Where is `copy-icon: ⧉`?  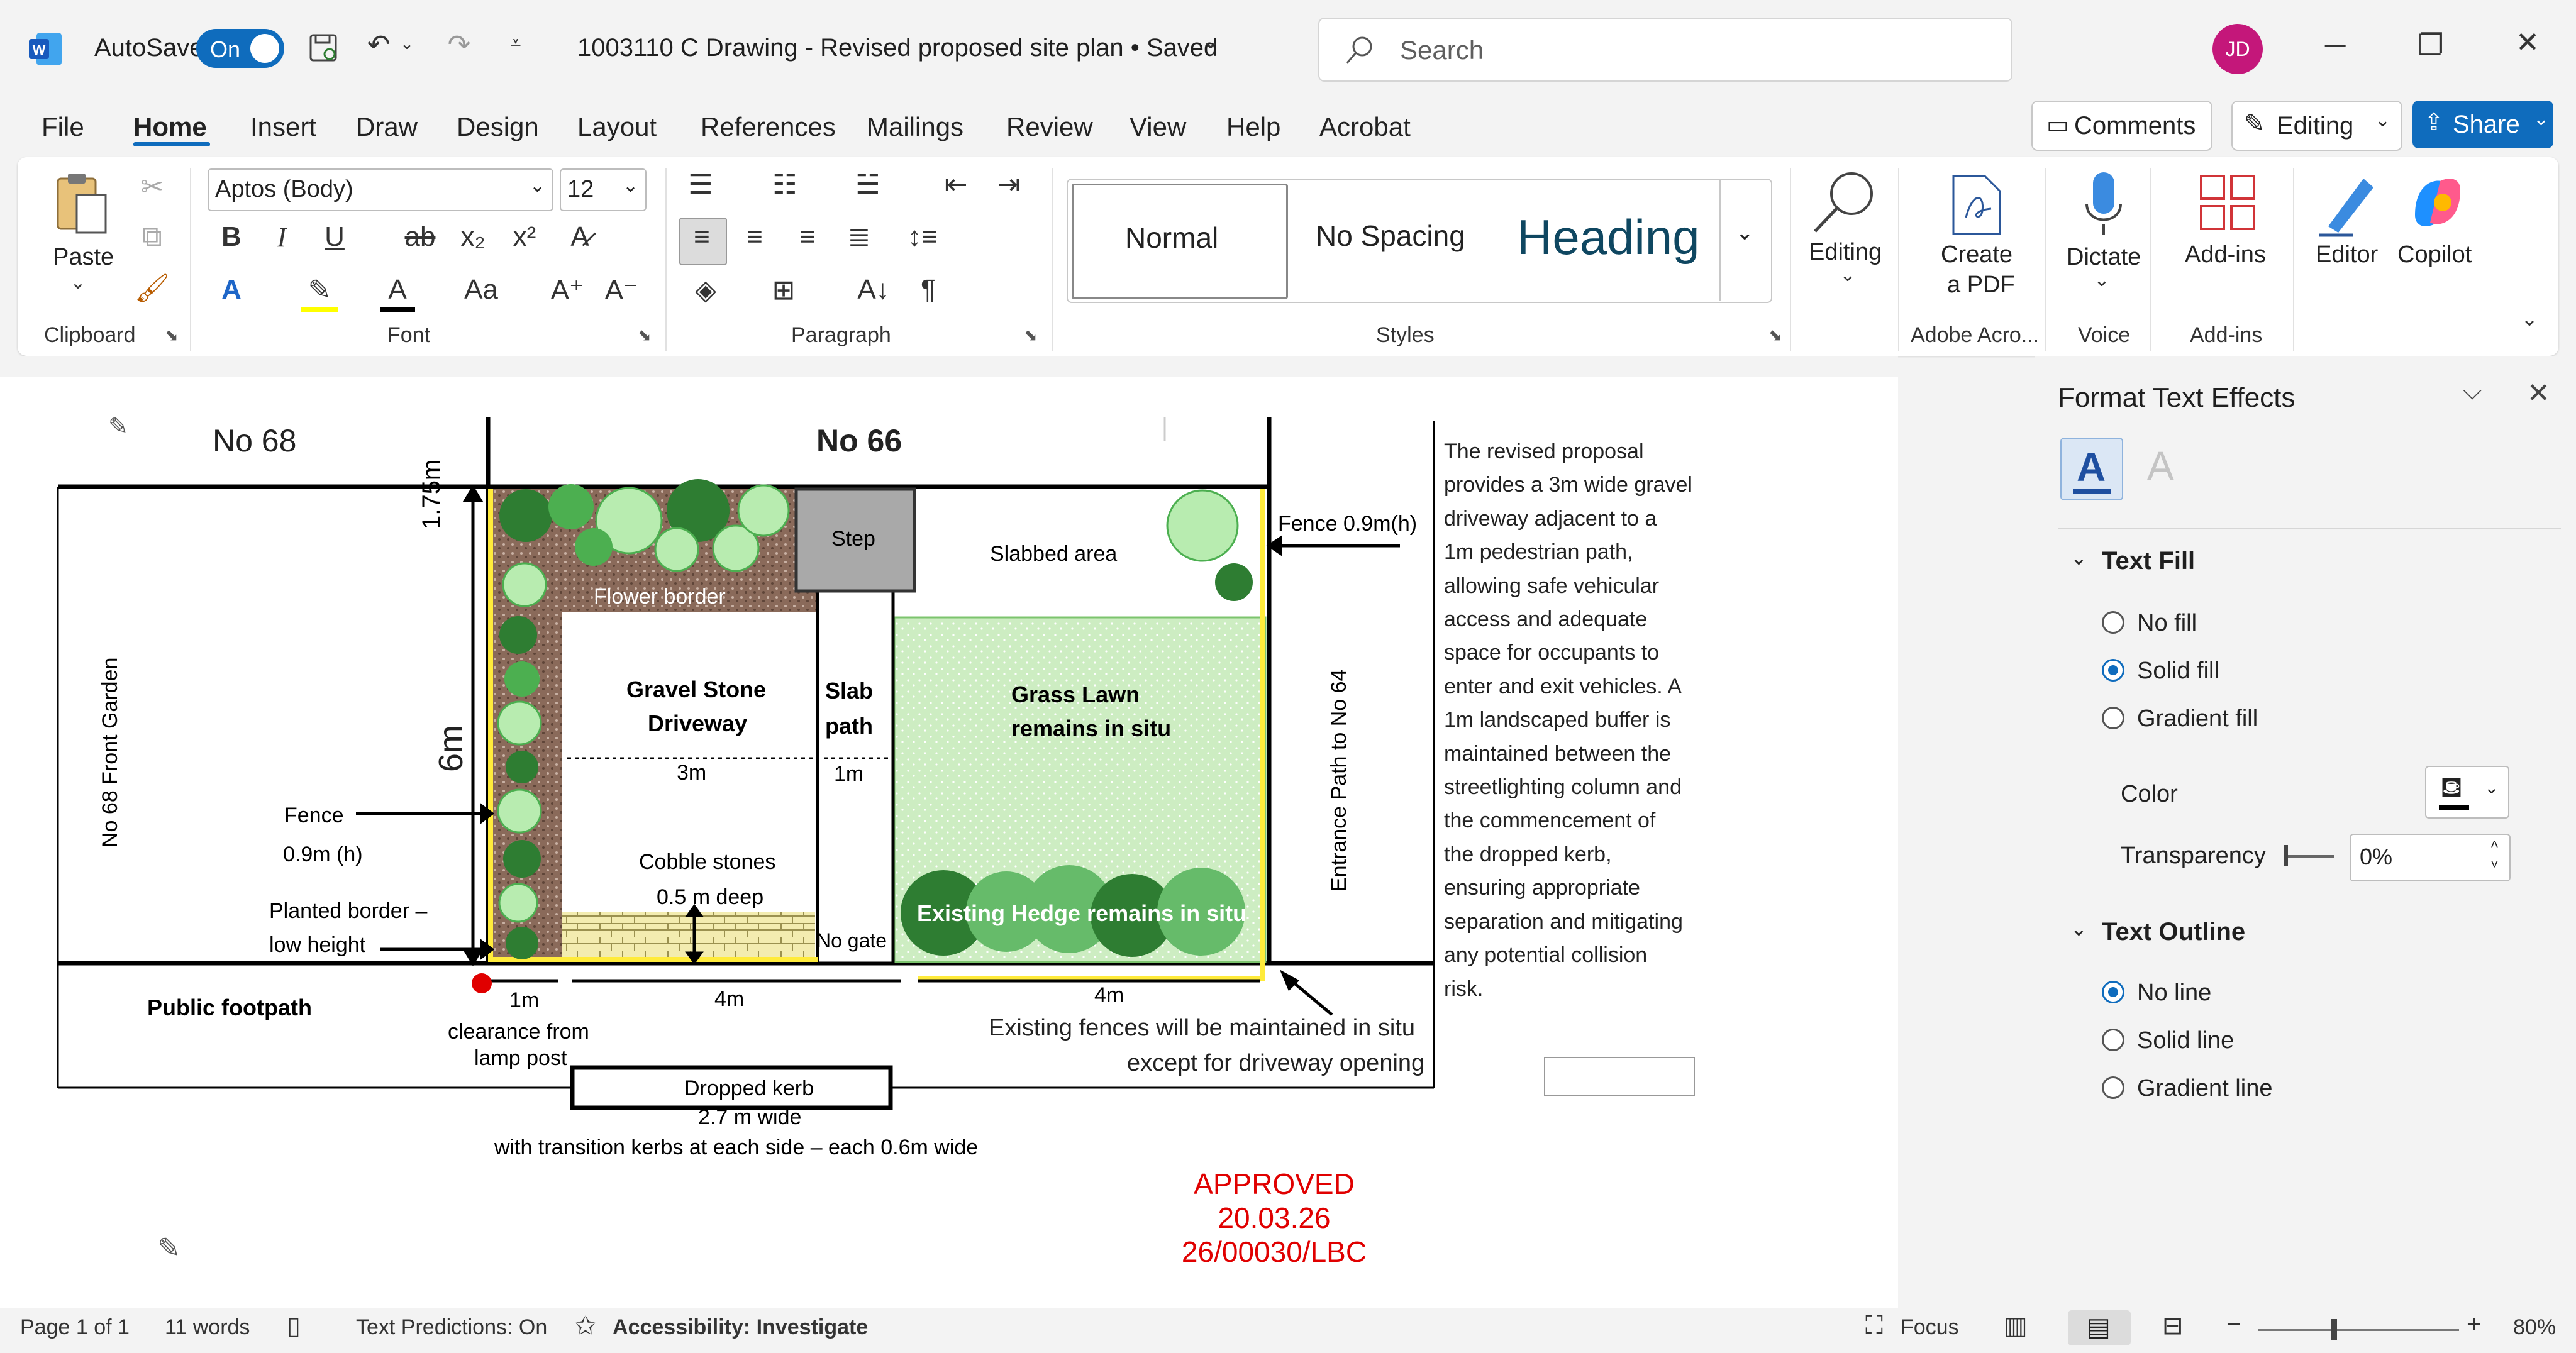
copy-icon: ⧉ is located at coordinates (152, 237).